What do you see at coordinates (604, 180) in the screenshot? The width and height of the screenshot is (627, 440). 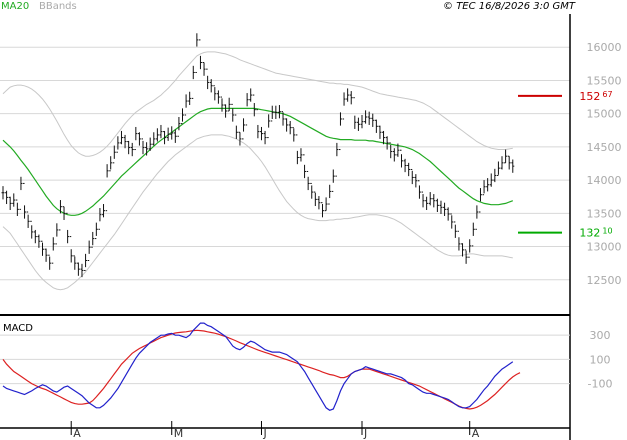 I see `price-y-tick-label: 14000` at bounding box center [604, 180].